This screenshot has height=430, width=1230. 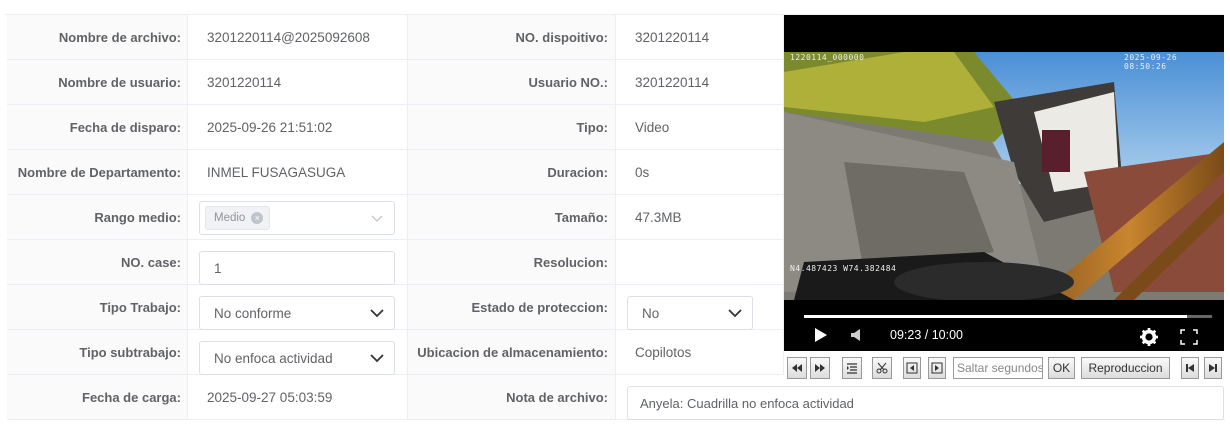 I want to click on work-type-selected: No conforme, so click(x=253, y=313).